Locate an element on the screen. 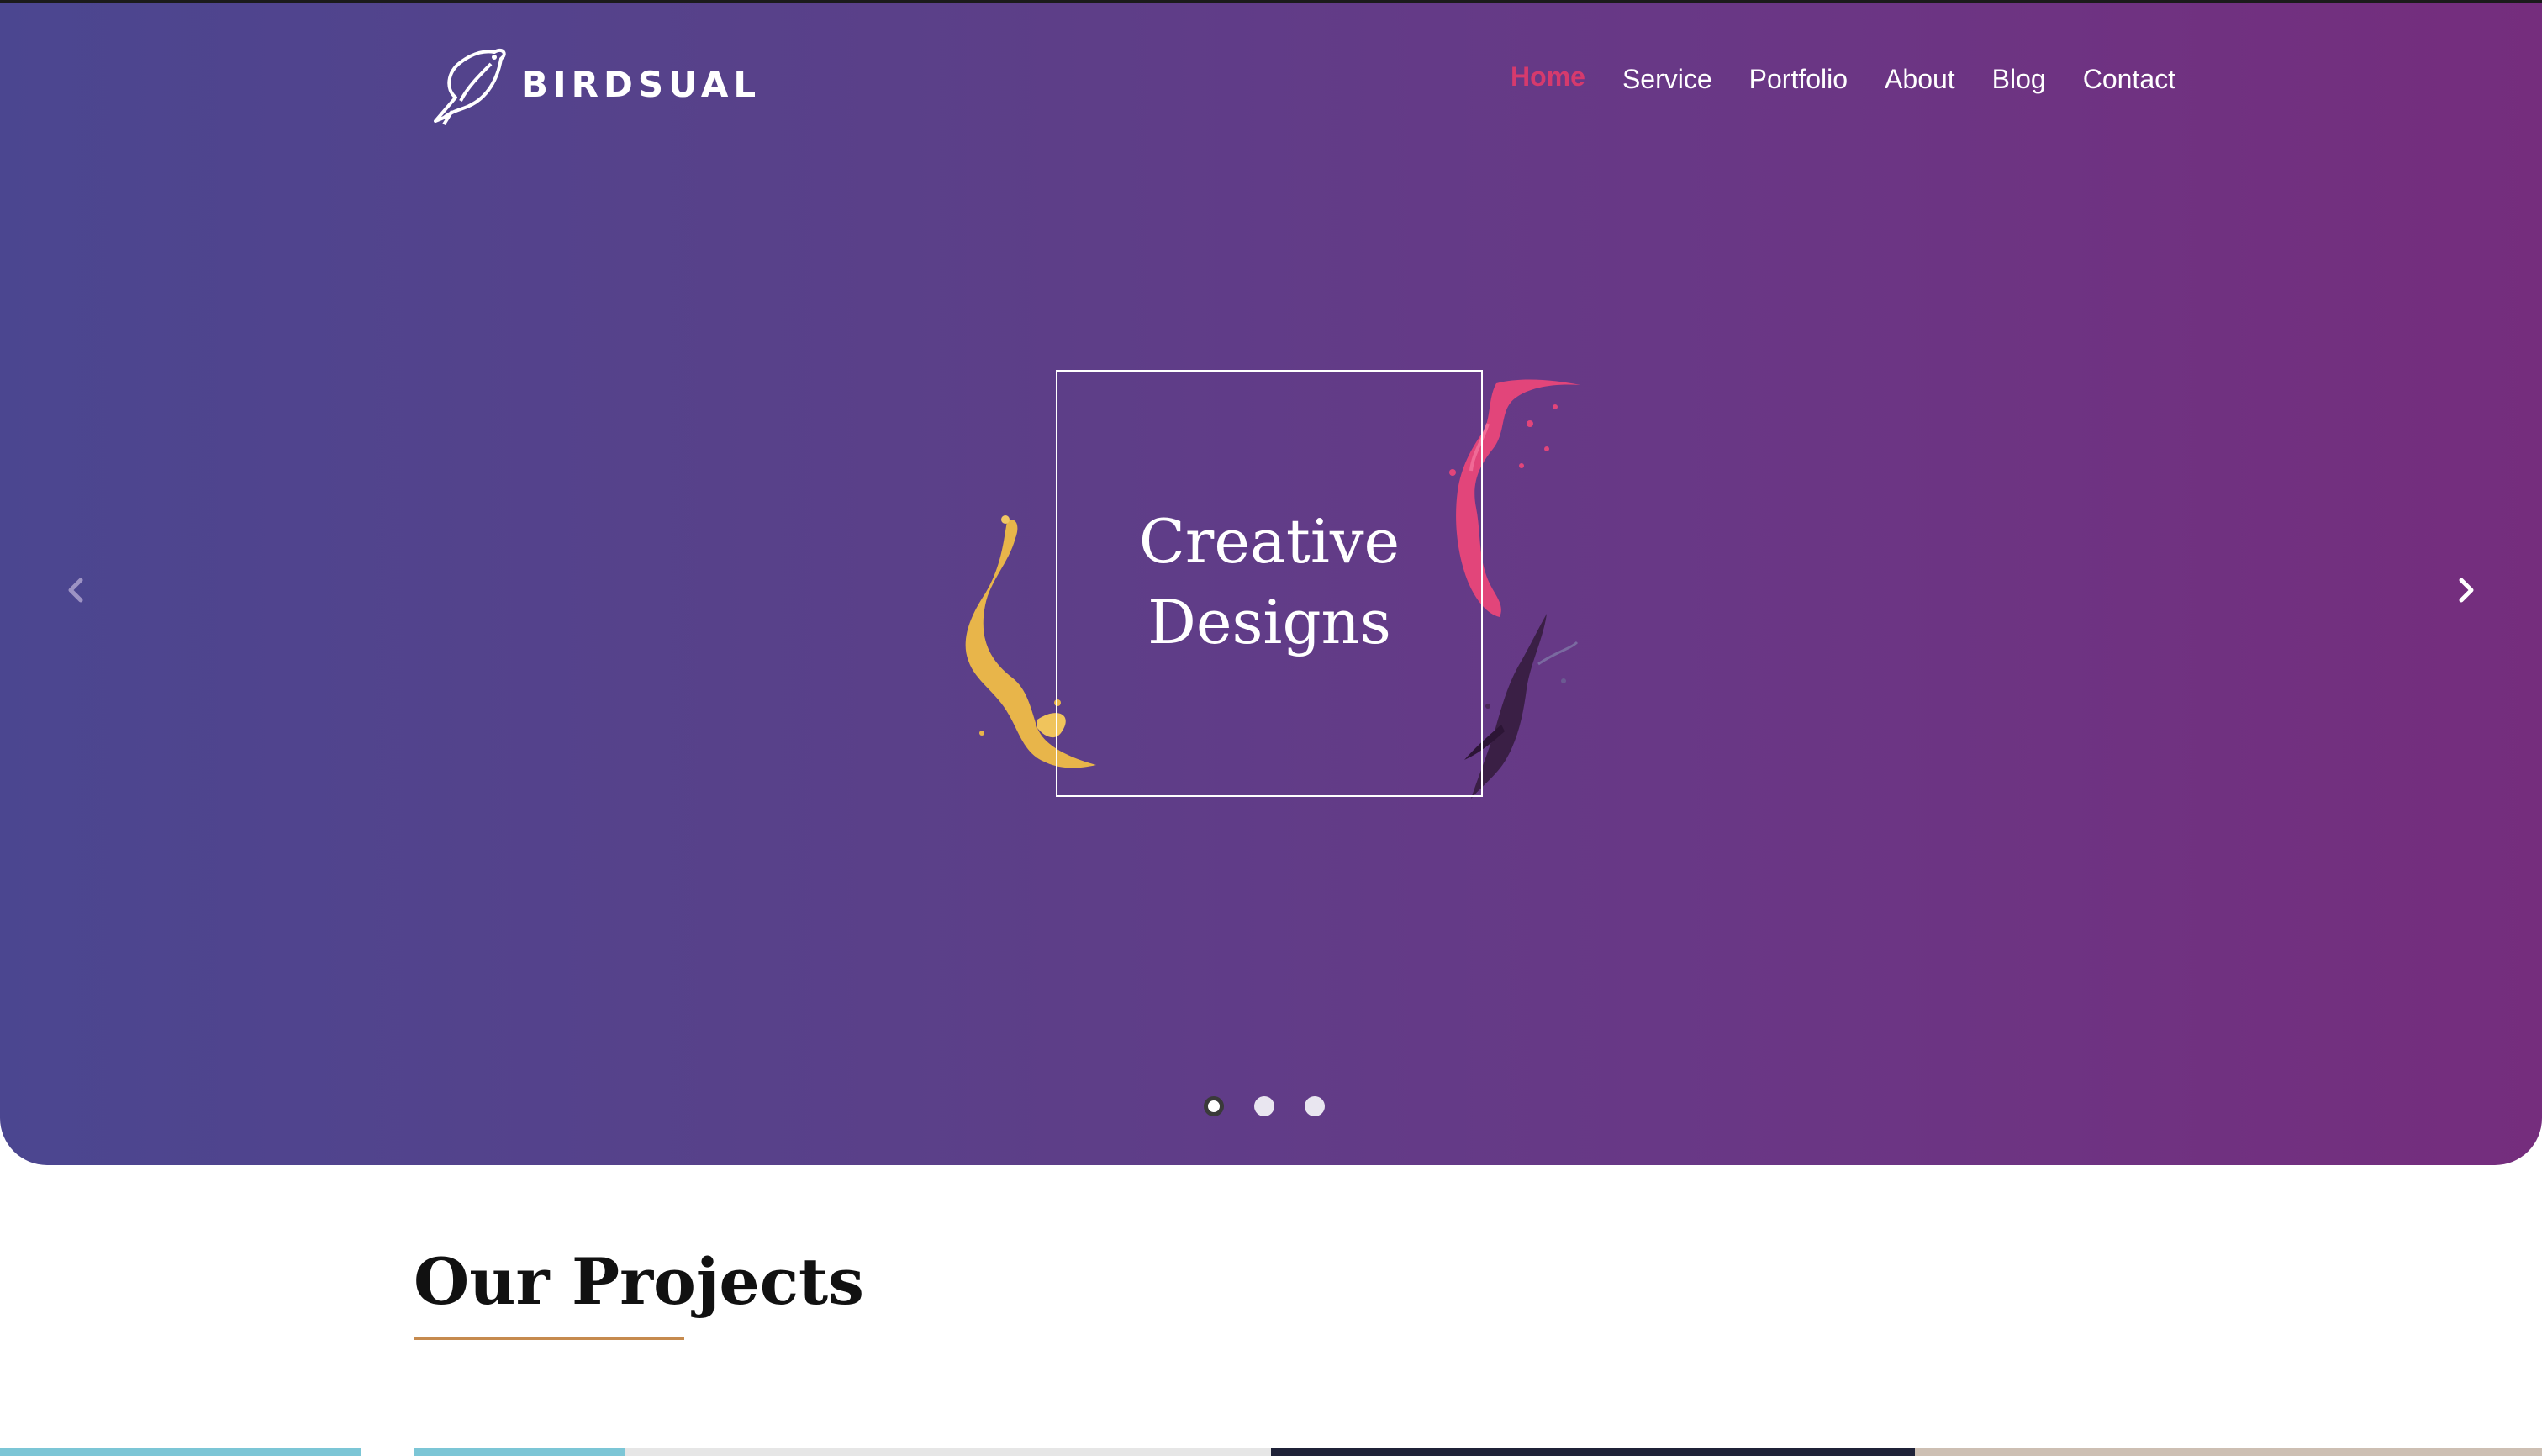 The image size is (2542, 1456). chevron-left-icon is located at coordinates (76, 592).